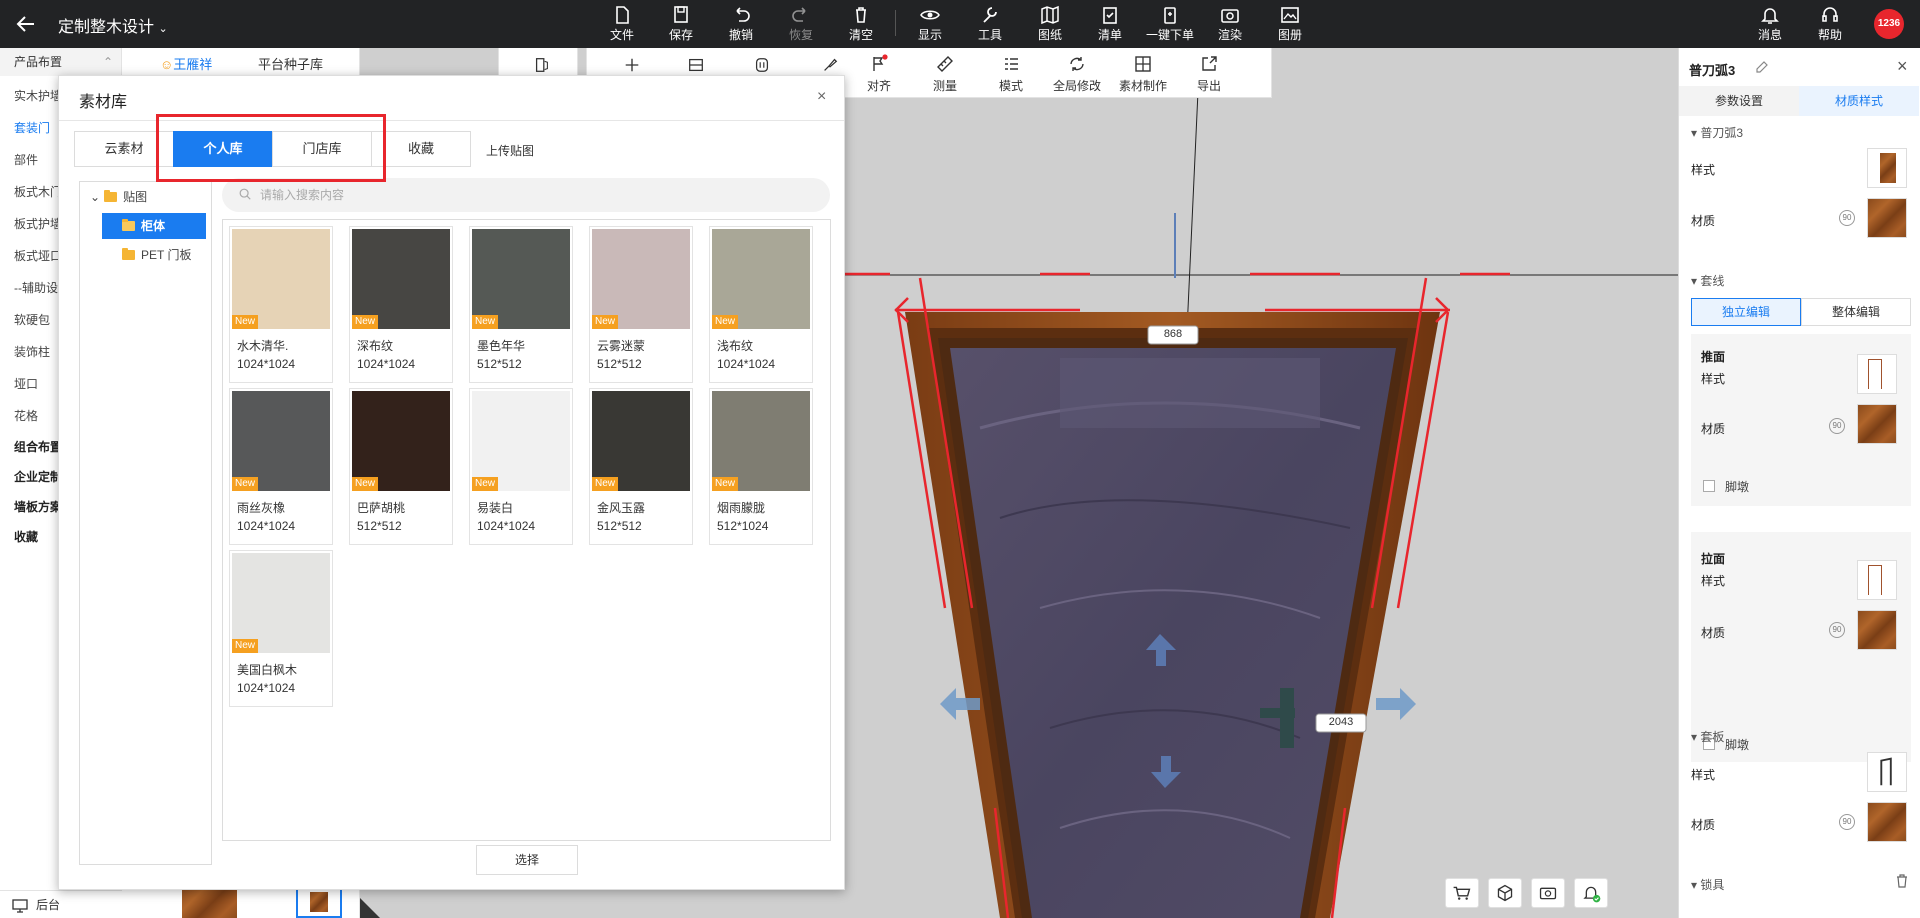 The image size is (1920, 918). I want to click on independent-edit-button: 独立编辑, so click(1746, 312).